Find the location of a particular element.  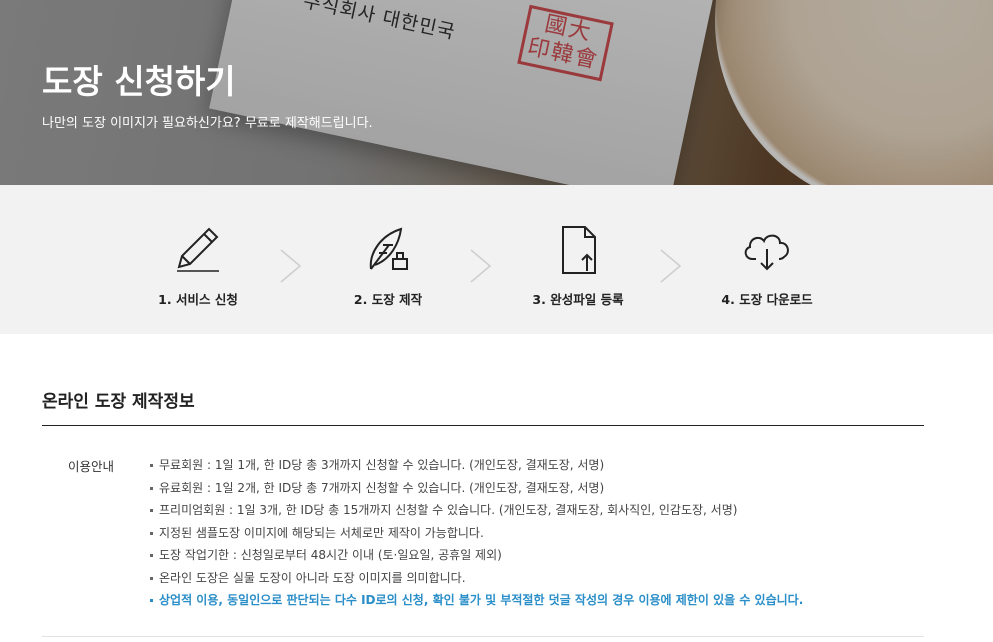

feather-stamp-icon is located at coordinates (388, 248).